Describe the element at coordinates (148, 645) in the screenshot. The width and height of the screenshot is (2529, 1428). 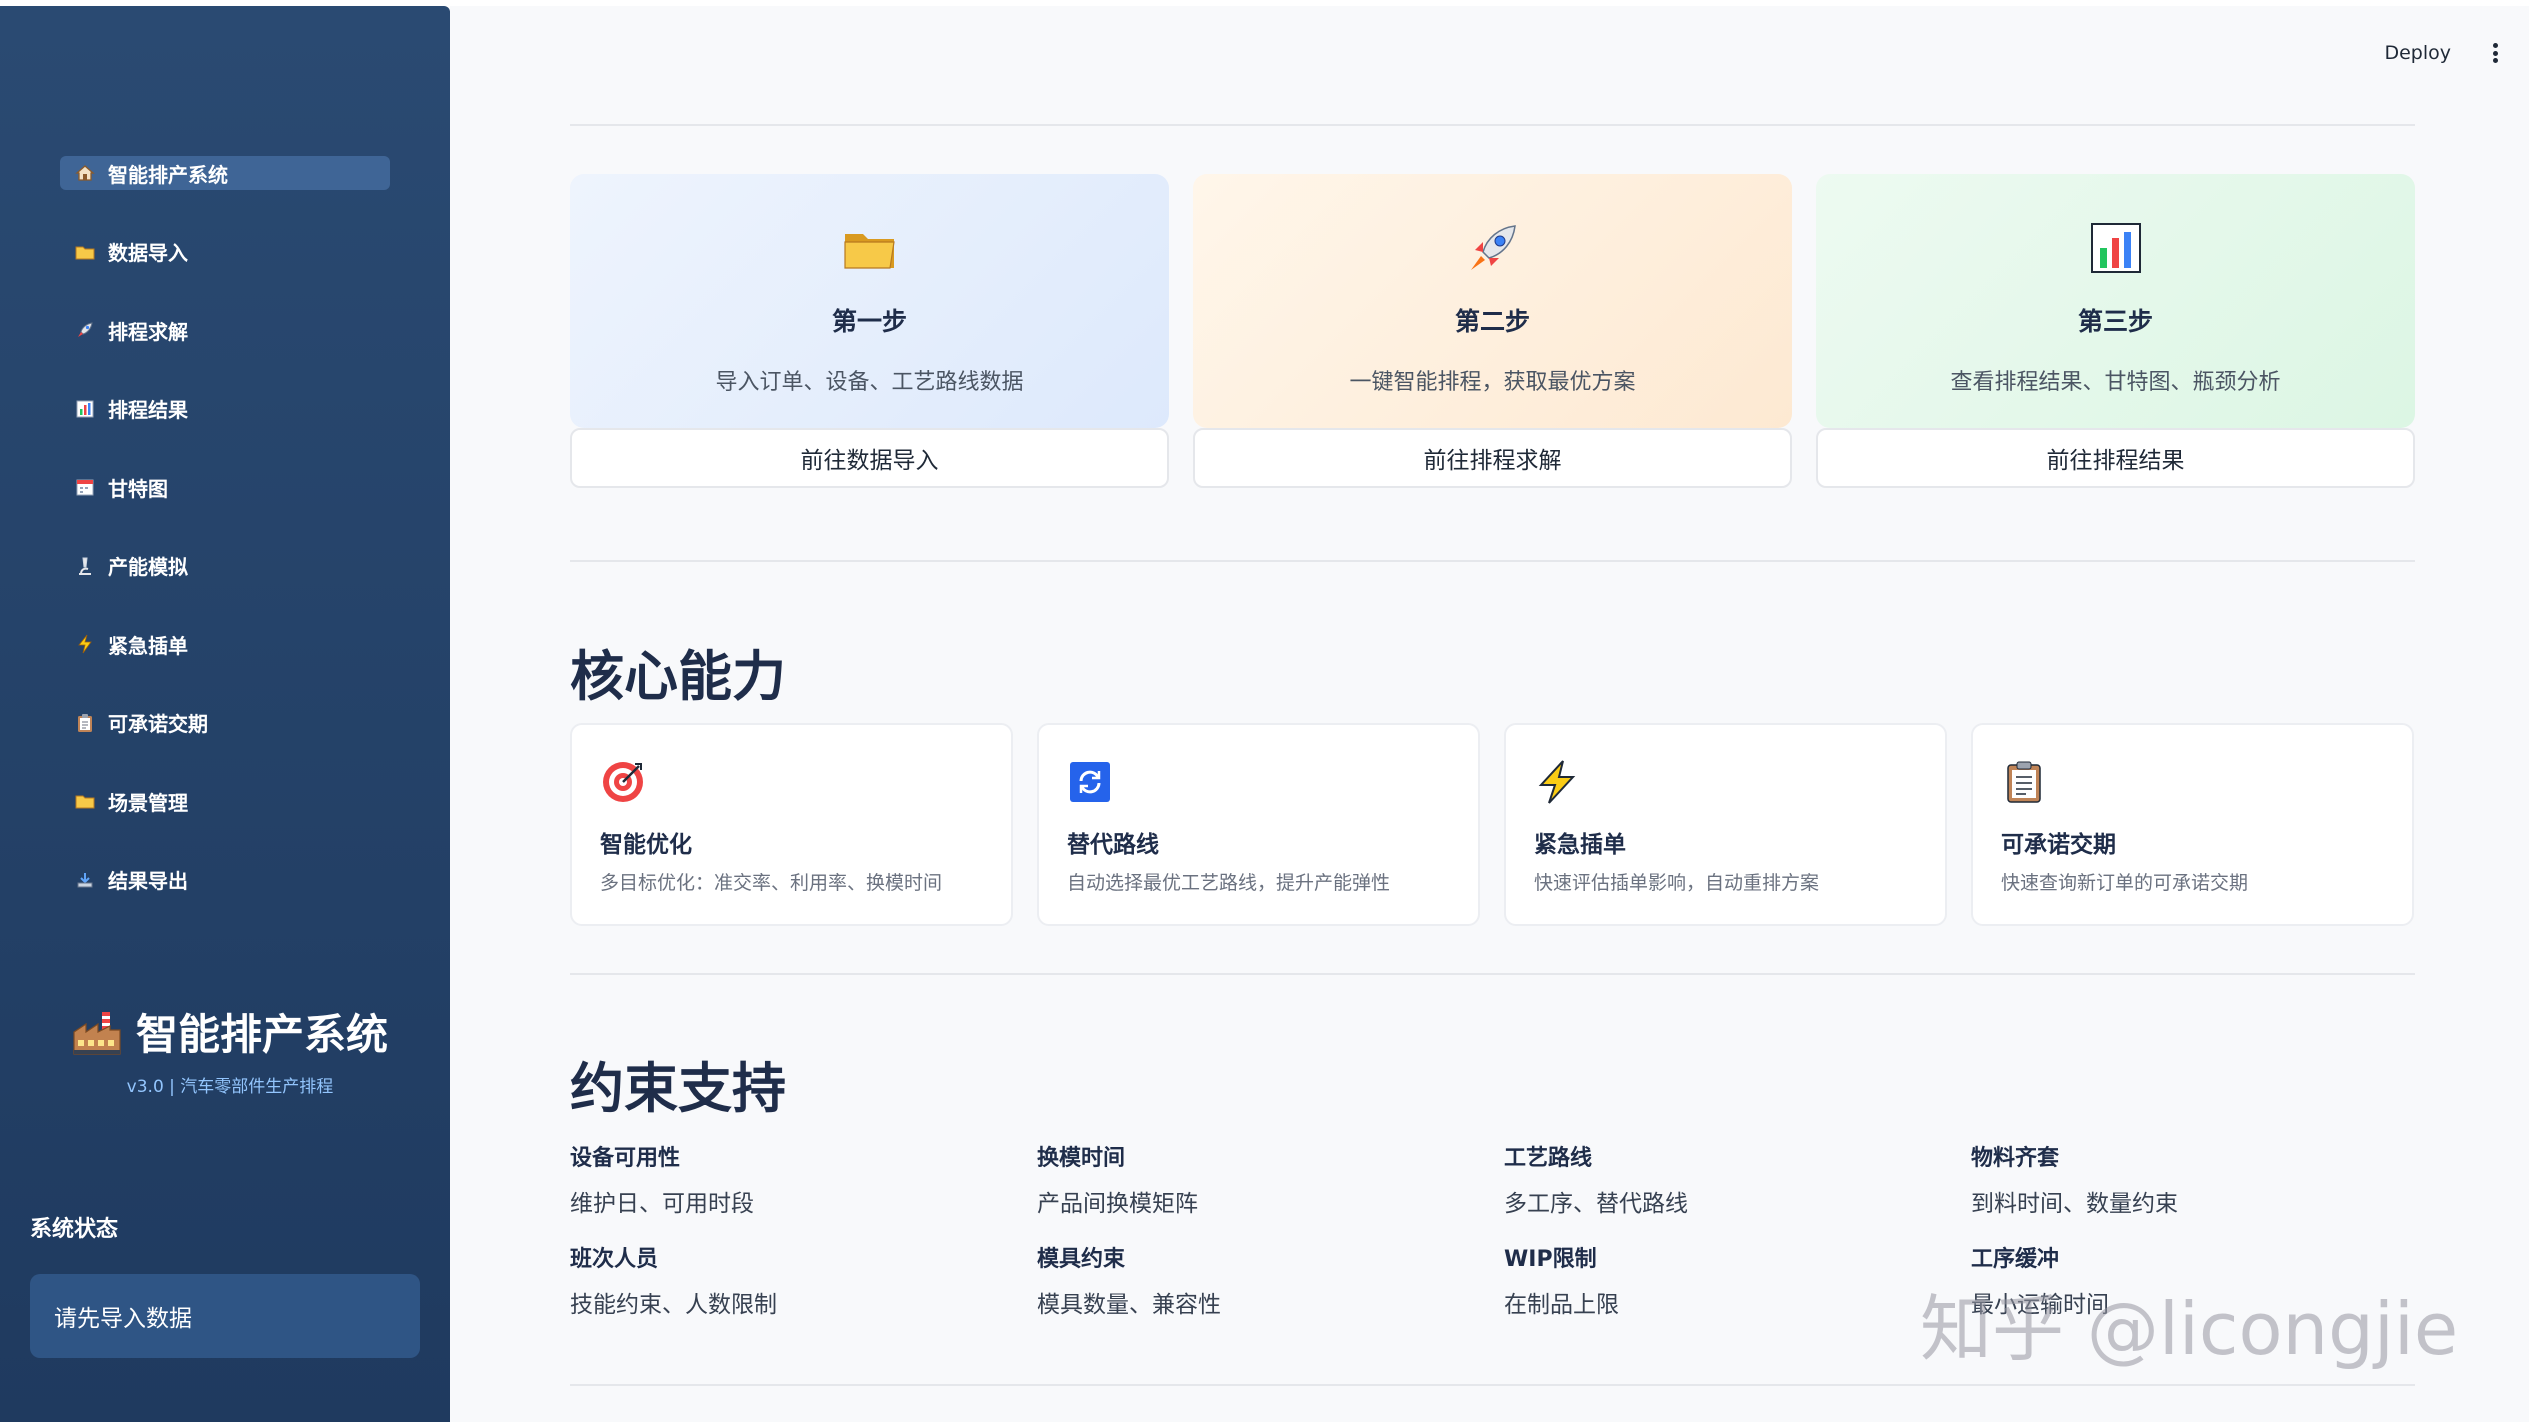
I see `sidebar-item-label: 紧急插单` at that location.